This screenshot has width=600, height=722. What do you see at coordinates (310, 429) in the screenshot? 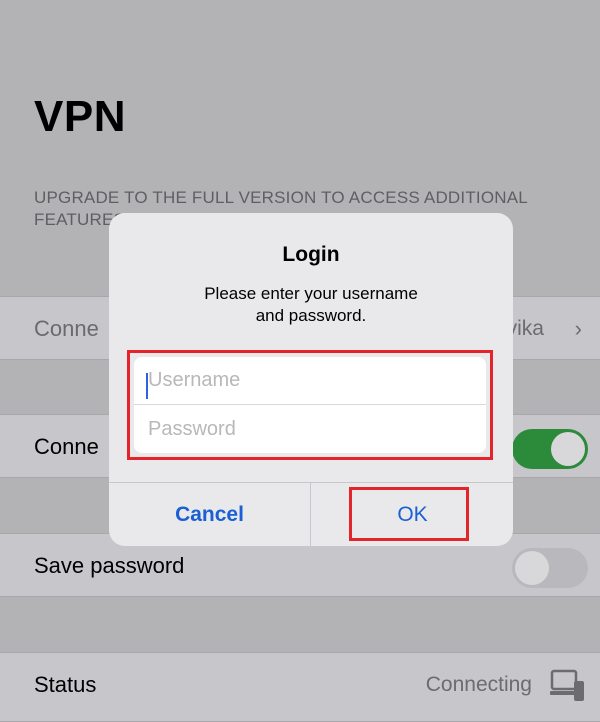
I see `password-input` at bounding box center [310, 429].